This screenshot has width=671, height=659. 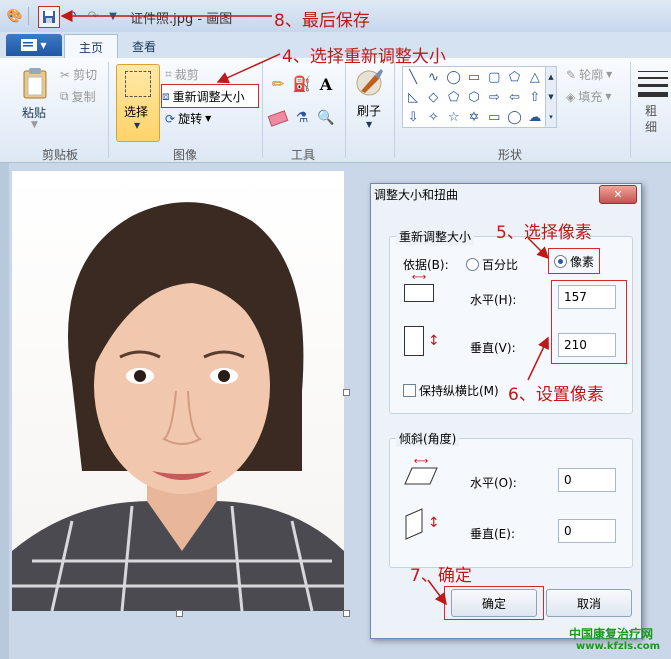 What do you see at coordinates (514, 97) in the screenshot?
I see `left-arrow-shape-icon: ⇦` at bounding box center [514, 97].